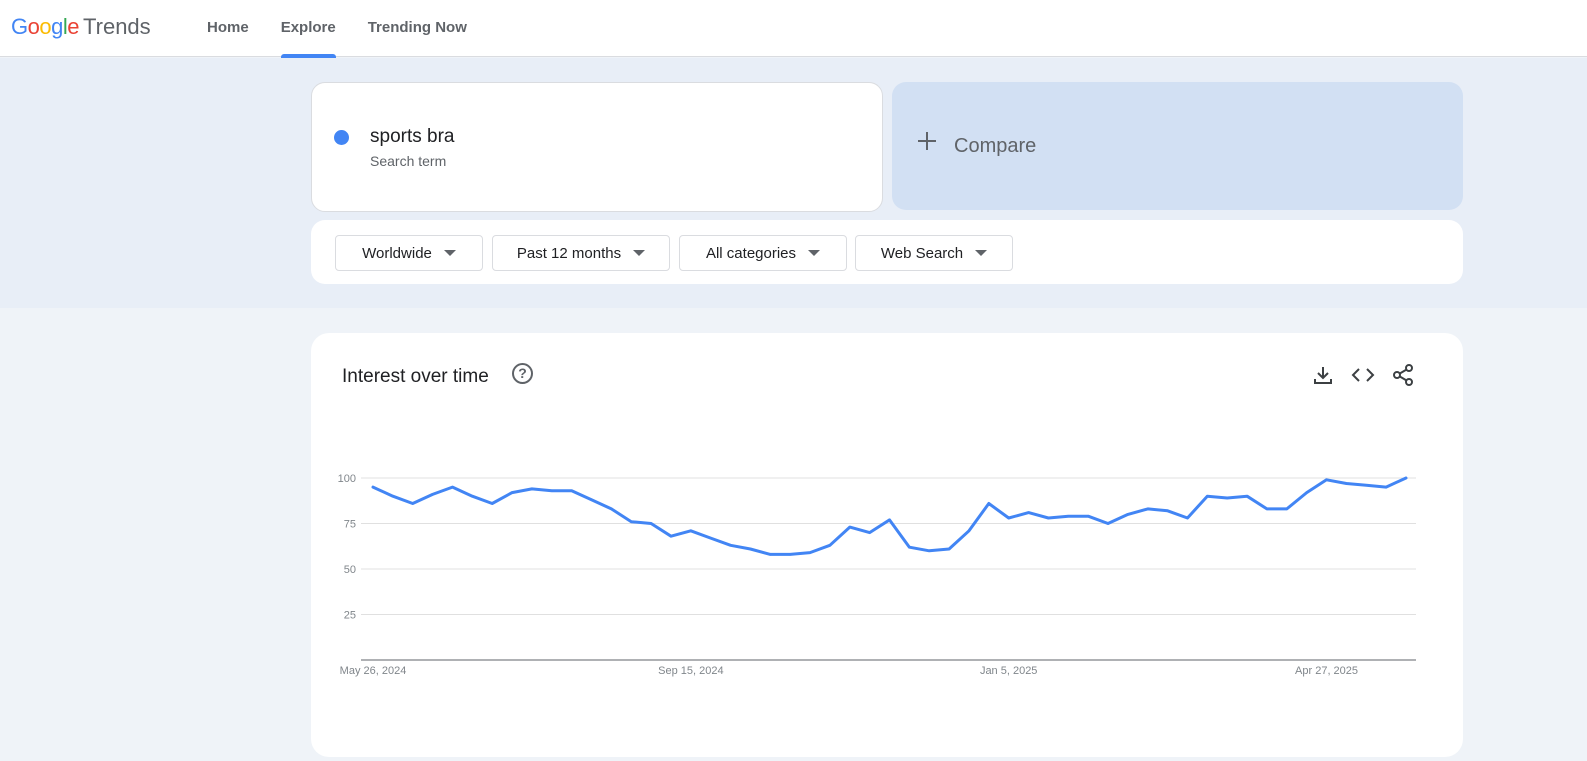  What do you see at coordinates (347, 479) in the screenshot?
I see `y-tick-label: 100` at bounding box center [347, 479].